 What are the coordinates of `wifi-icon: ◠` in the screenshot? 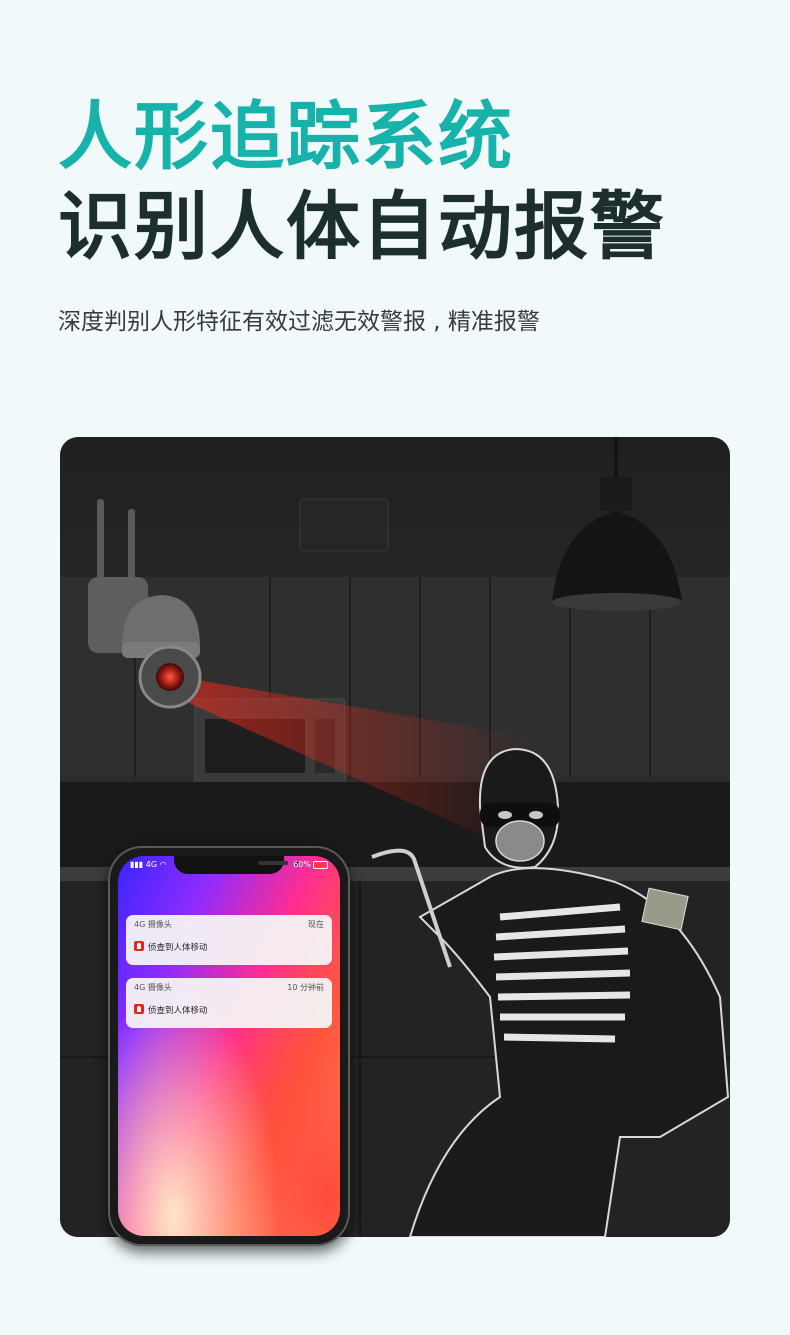 It's located at (162, 864).